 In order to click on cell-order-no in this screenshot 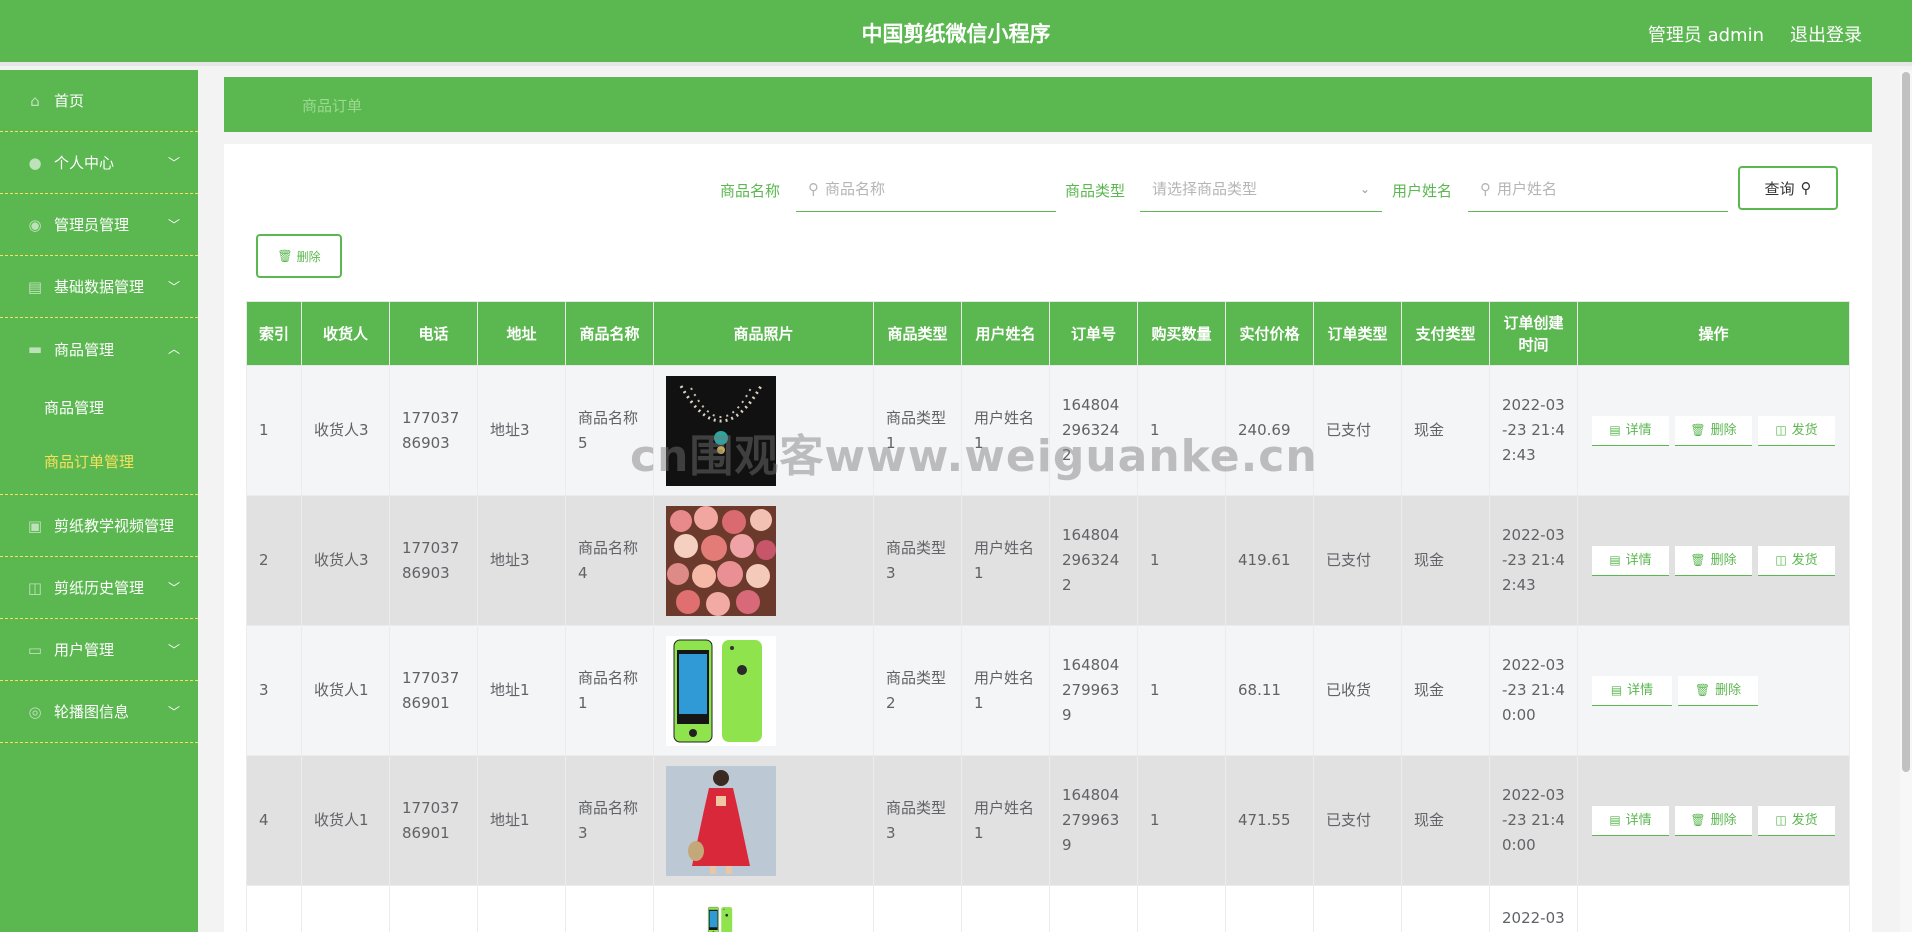, I will do `click(1093, 908)`.